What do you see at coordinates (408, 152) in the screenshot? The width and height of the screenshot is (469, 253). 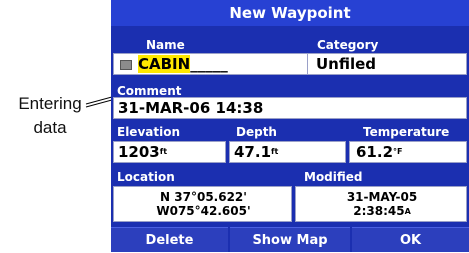 I see `temperature-field: 61.2°F` at bounding box center [408, 152].